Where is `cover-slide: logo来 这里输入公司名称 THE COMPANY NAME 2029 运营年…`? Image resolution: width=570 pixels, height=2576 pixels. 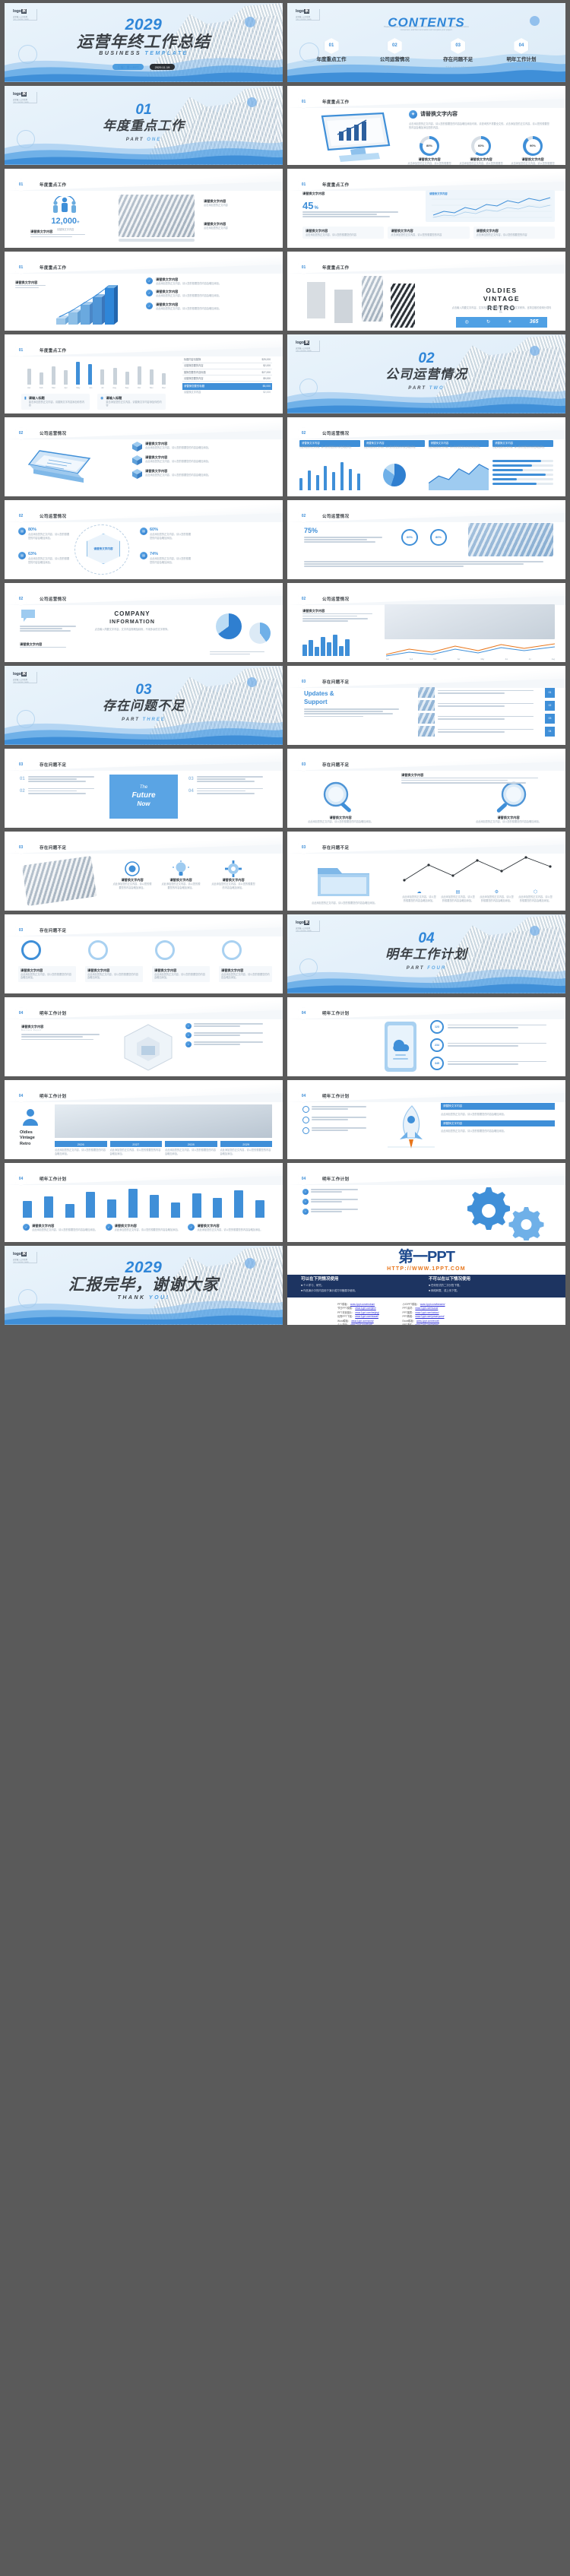 cover-slide: logo来 这里输入公司名称 THE COMPANY NAME 2029 运营年… is located at coordinates (144, 42).